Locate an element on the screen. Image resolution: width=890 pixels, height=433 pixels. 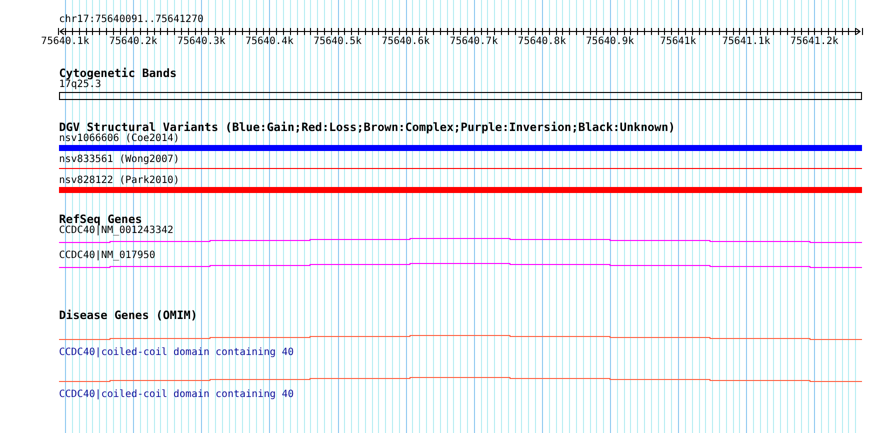
ruler-tick-label: 75640.3k is located at coordinates (201, 41).